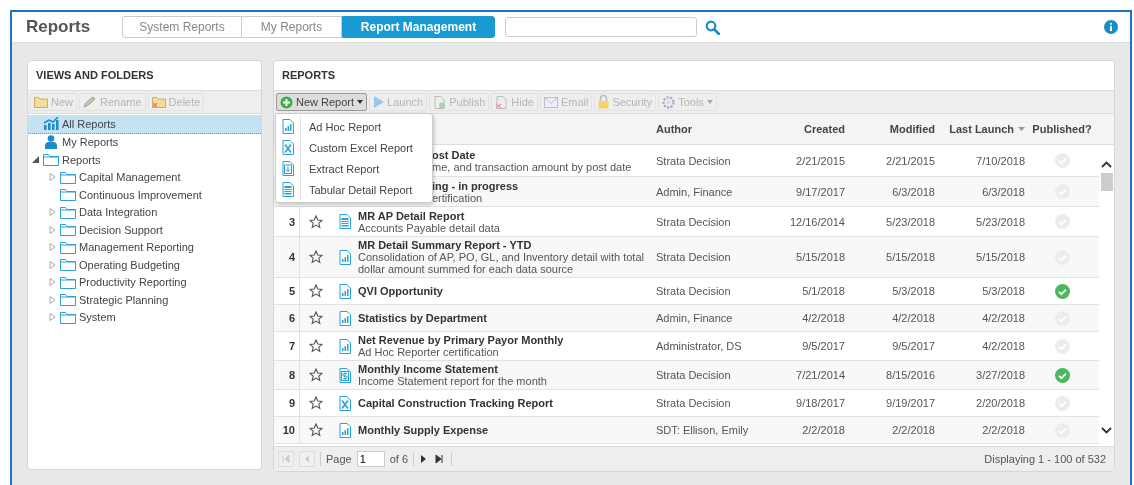 The image size is (1134, 485). What do you see at coordinates (1111, 27) in the screenshot?
I see `info-icon` at bounding box center [1111, 27].